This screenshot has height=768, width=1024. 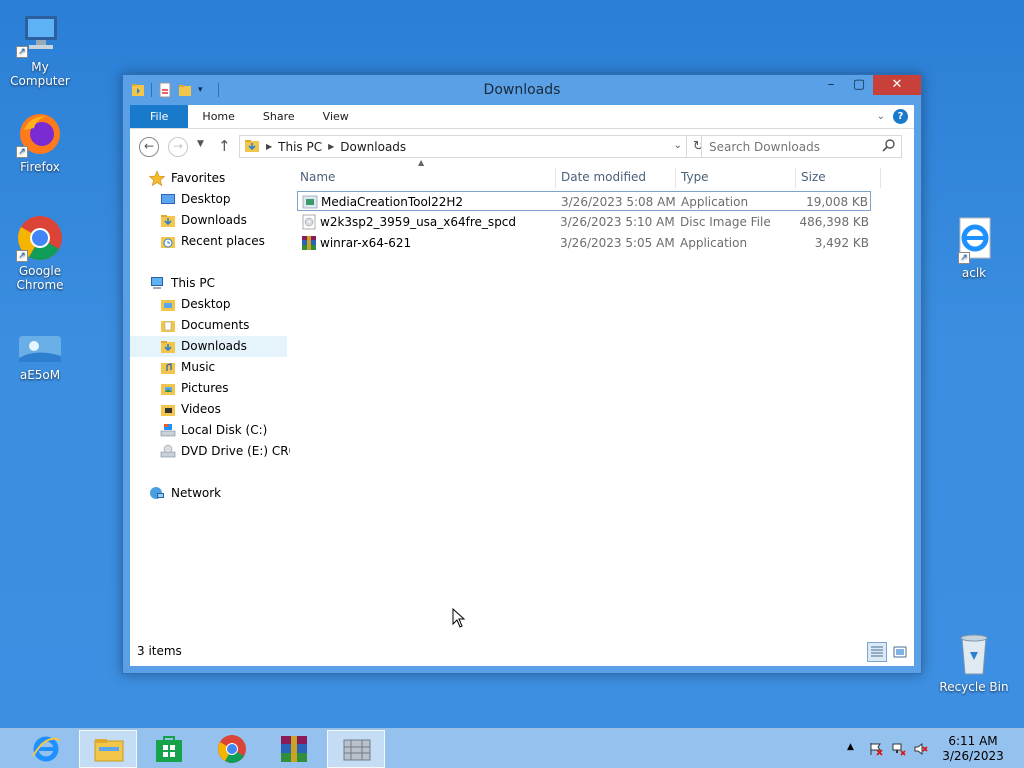 I want to click on desktop-icon-google-chrome: ↗ Google Chrome, so click(x=40, y=253).